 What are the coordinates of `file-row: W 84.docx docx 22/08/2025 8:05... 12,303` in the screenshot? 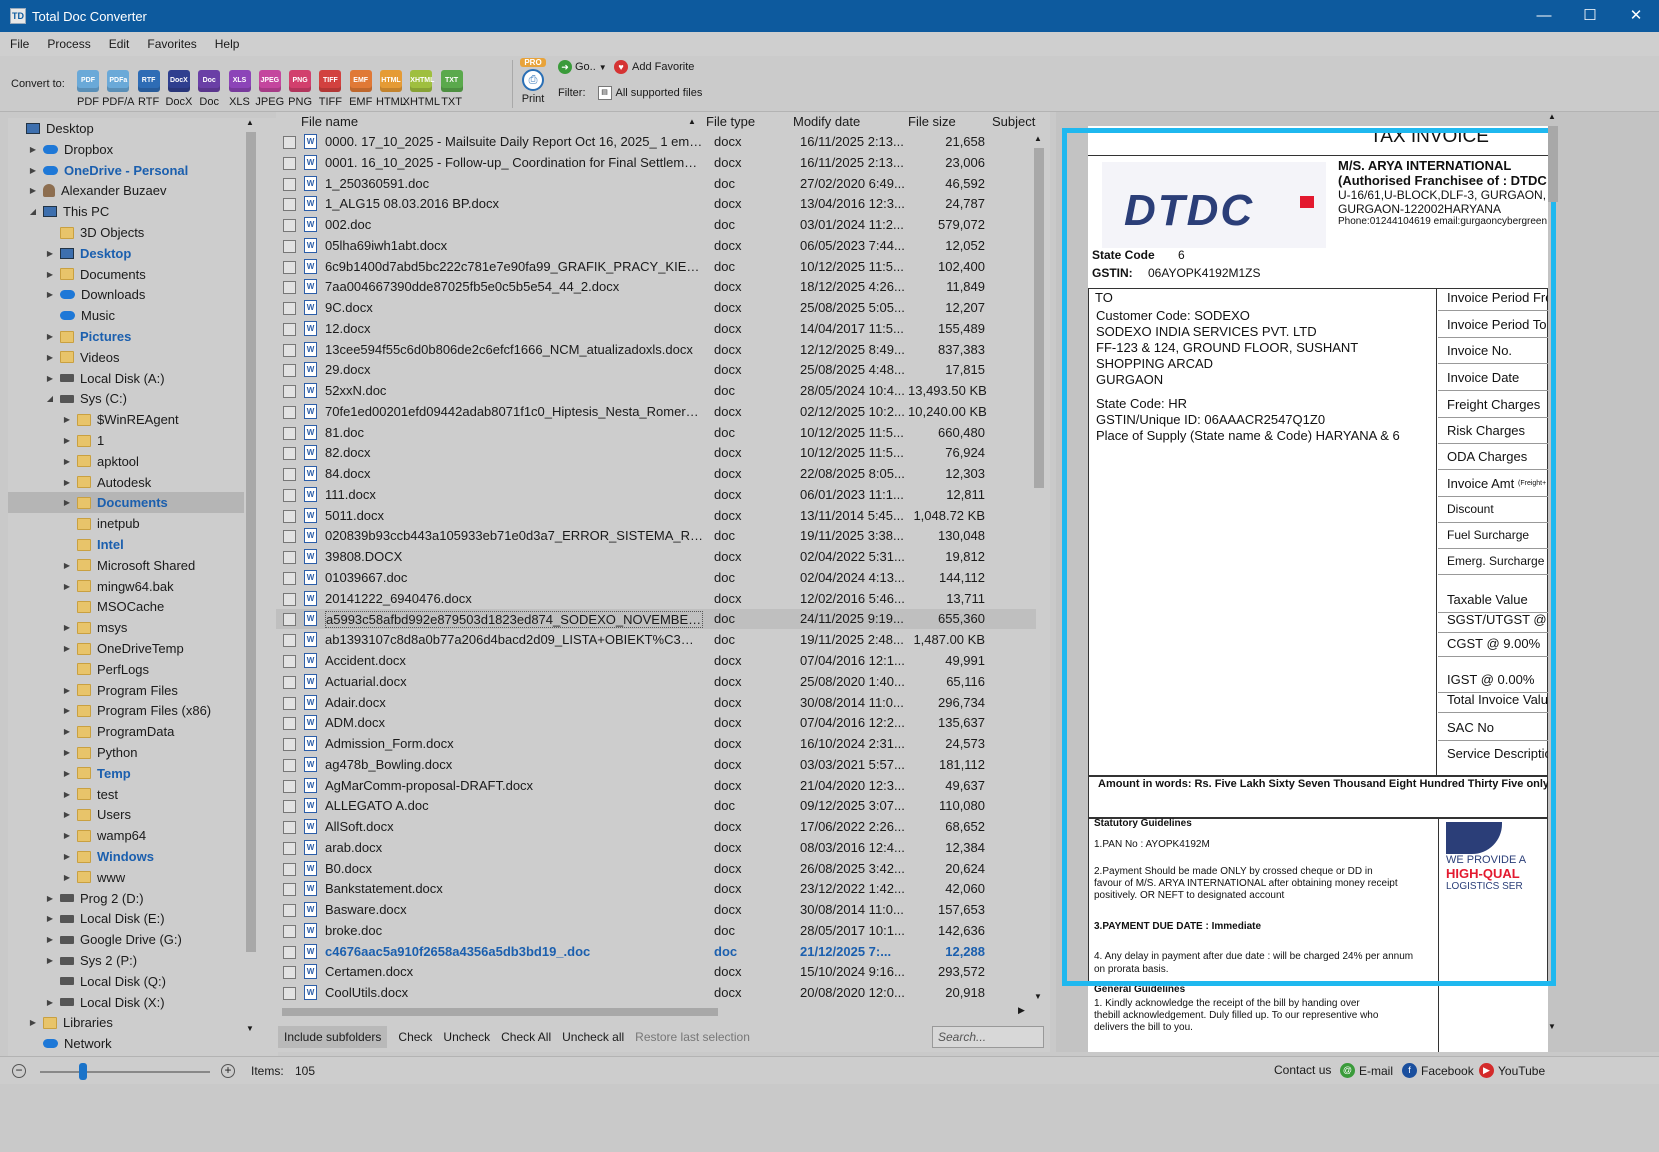 It's located at (656, 474).